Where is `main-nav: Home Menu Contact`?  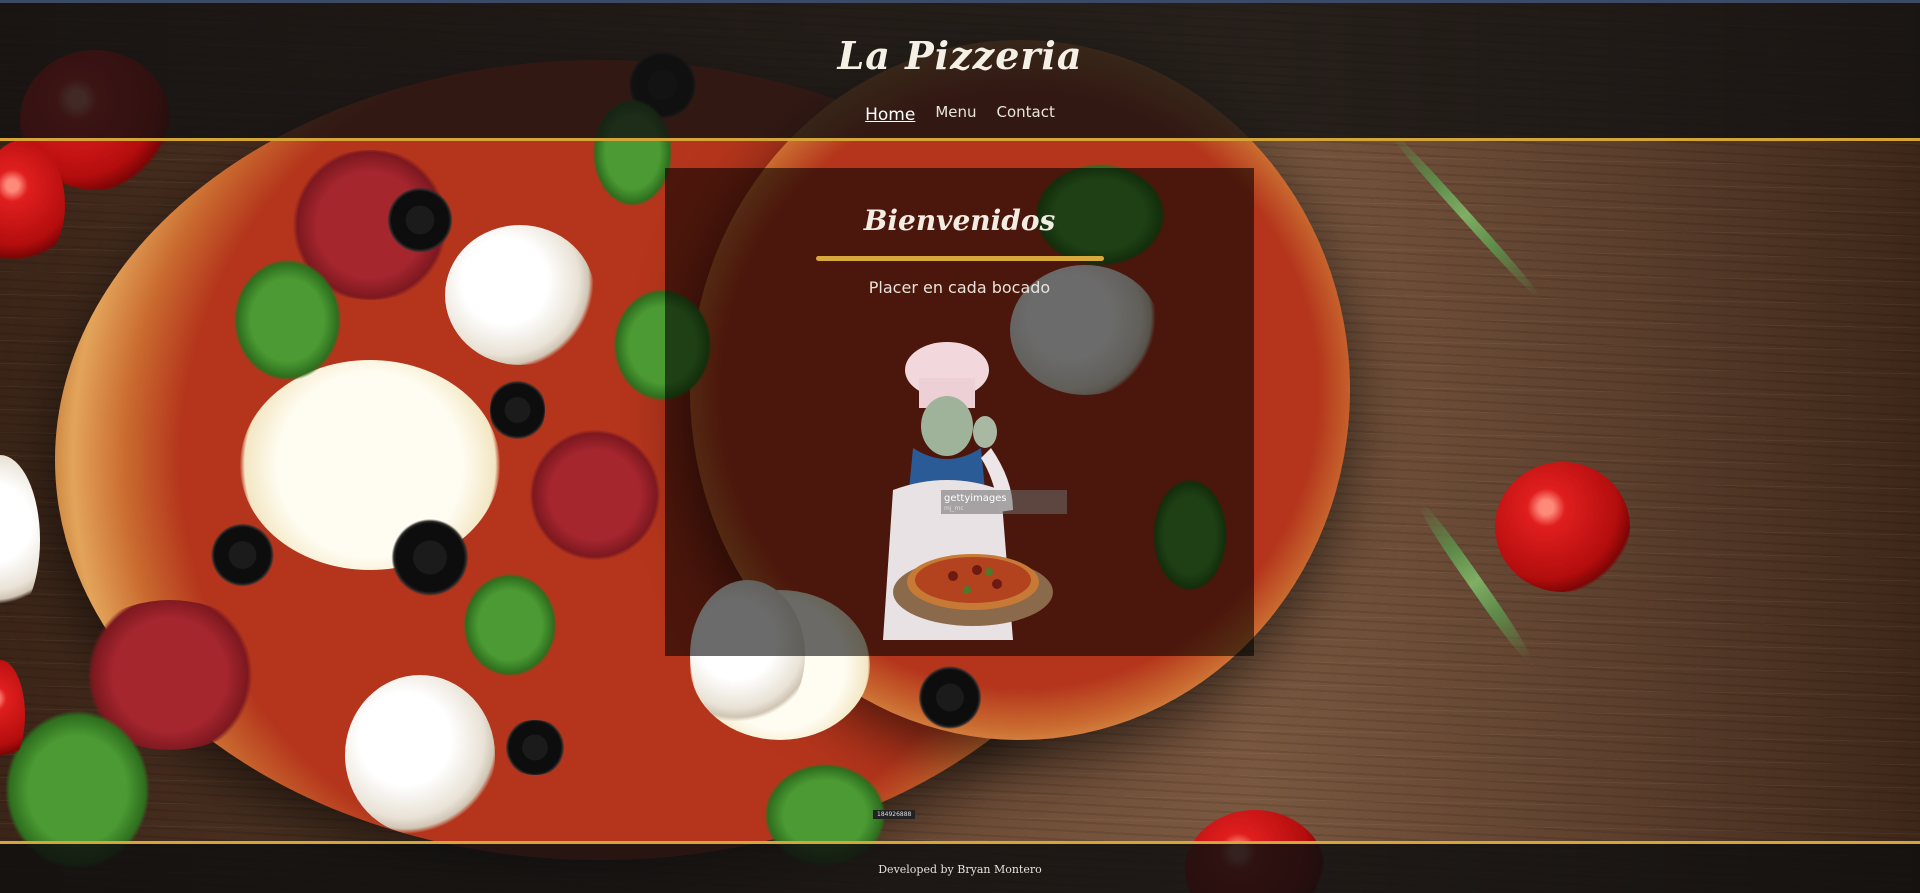
main-nav: Home Menu Contact is located at coordinates (960, 114).